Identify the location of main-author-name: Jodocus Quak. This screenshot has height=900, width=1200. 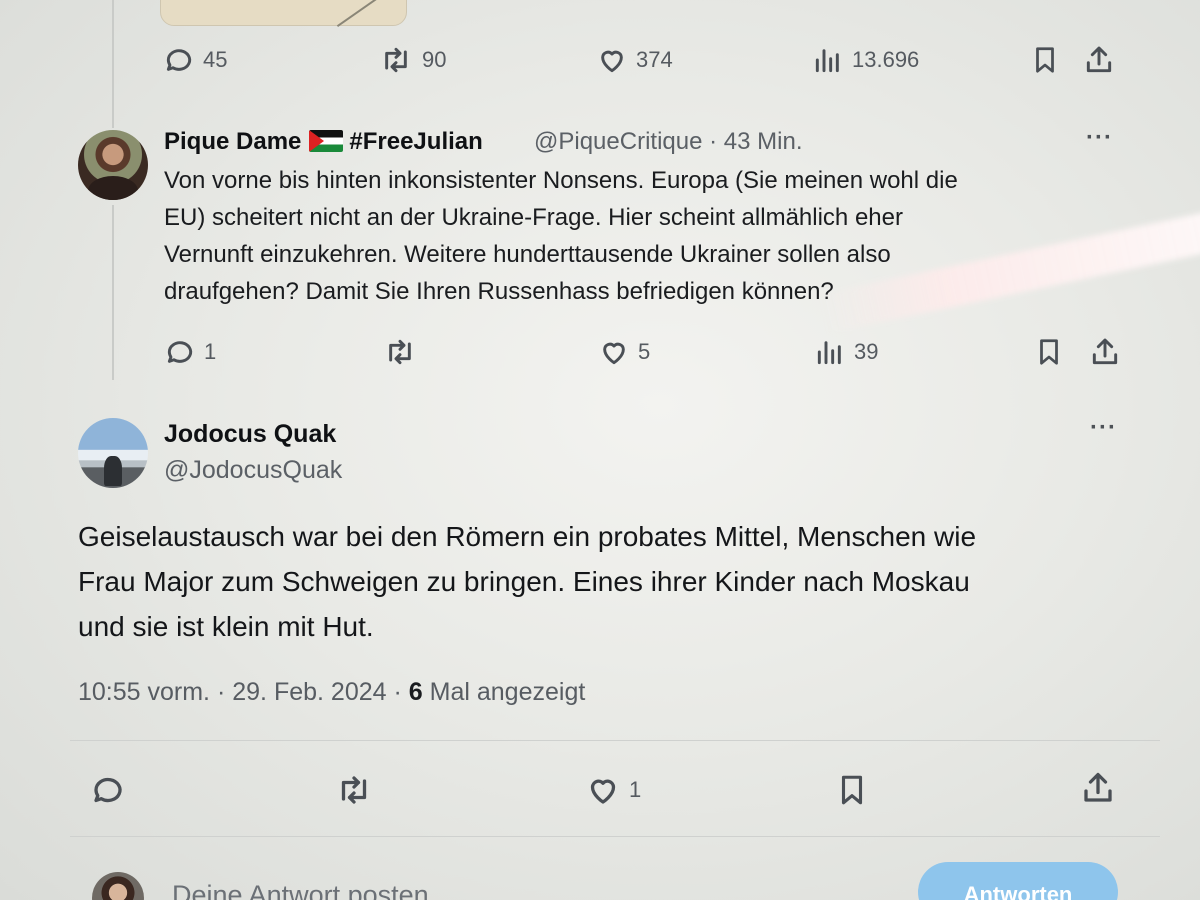
(250, 434).